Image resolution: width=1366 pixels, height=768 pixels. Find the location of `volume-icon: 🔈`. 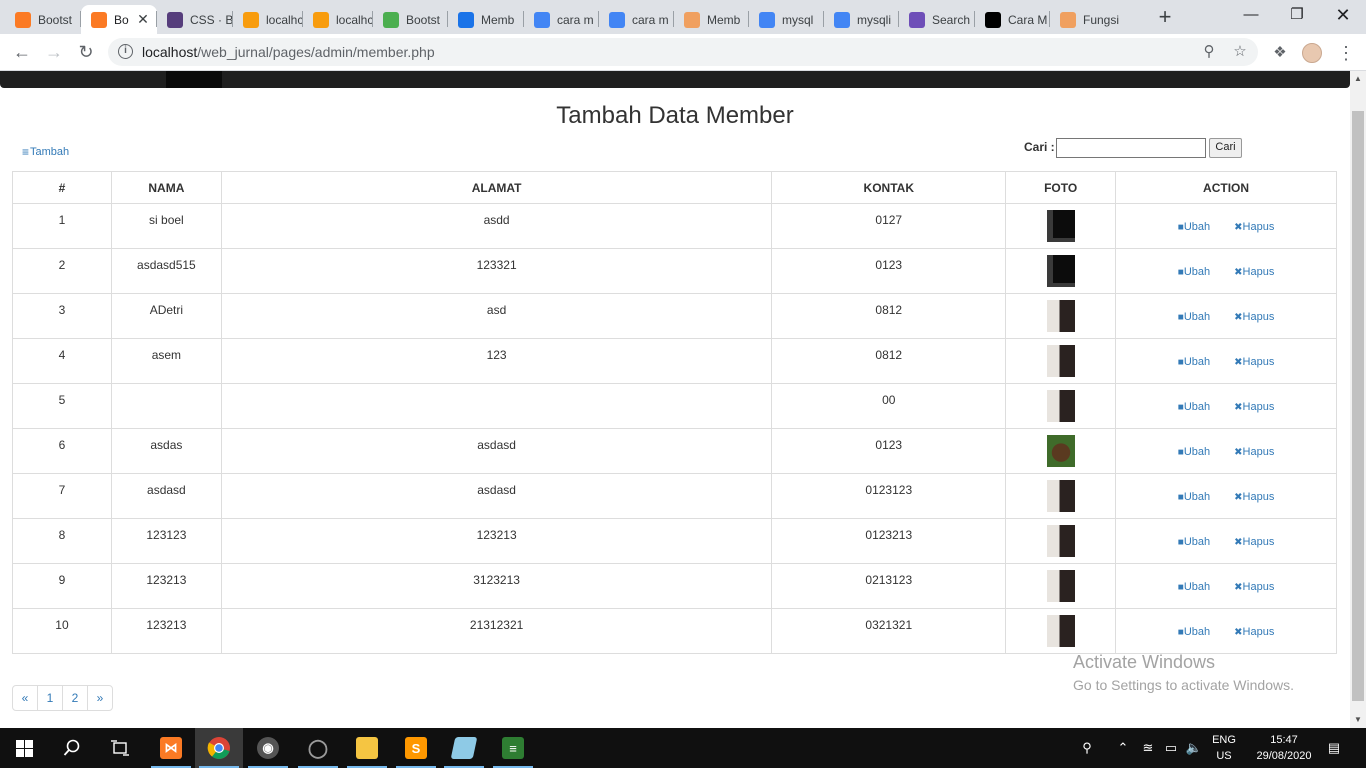

volume-icon: 🔈 is located at coordinates (1194, 748).